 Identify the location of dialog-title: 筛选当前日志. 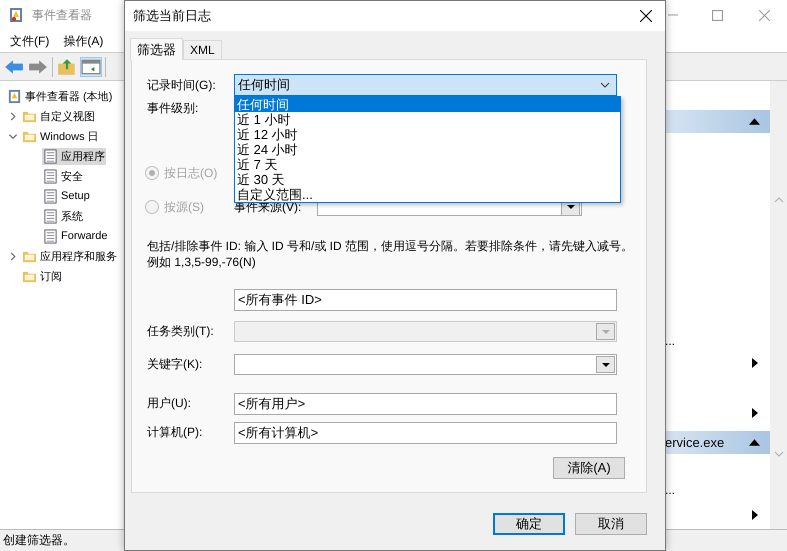
(172, 16).